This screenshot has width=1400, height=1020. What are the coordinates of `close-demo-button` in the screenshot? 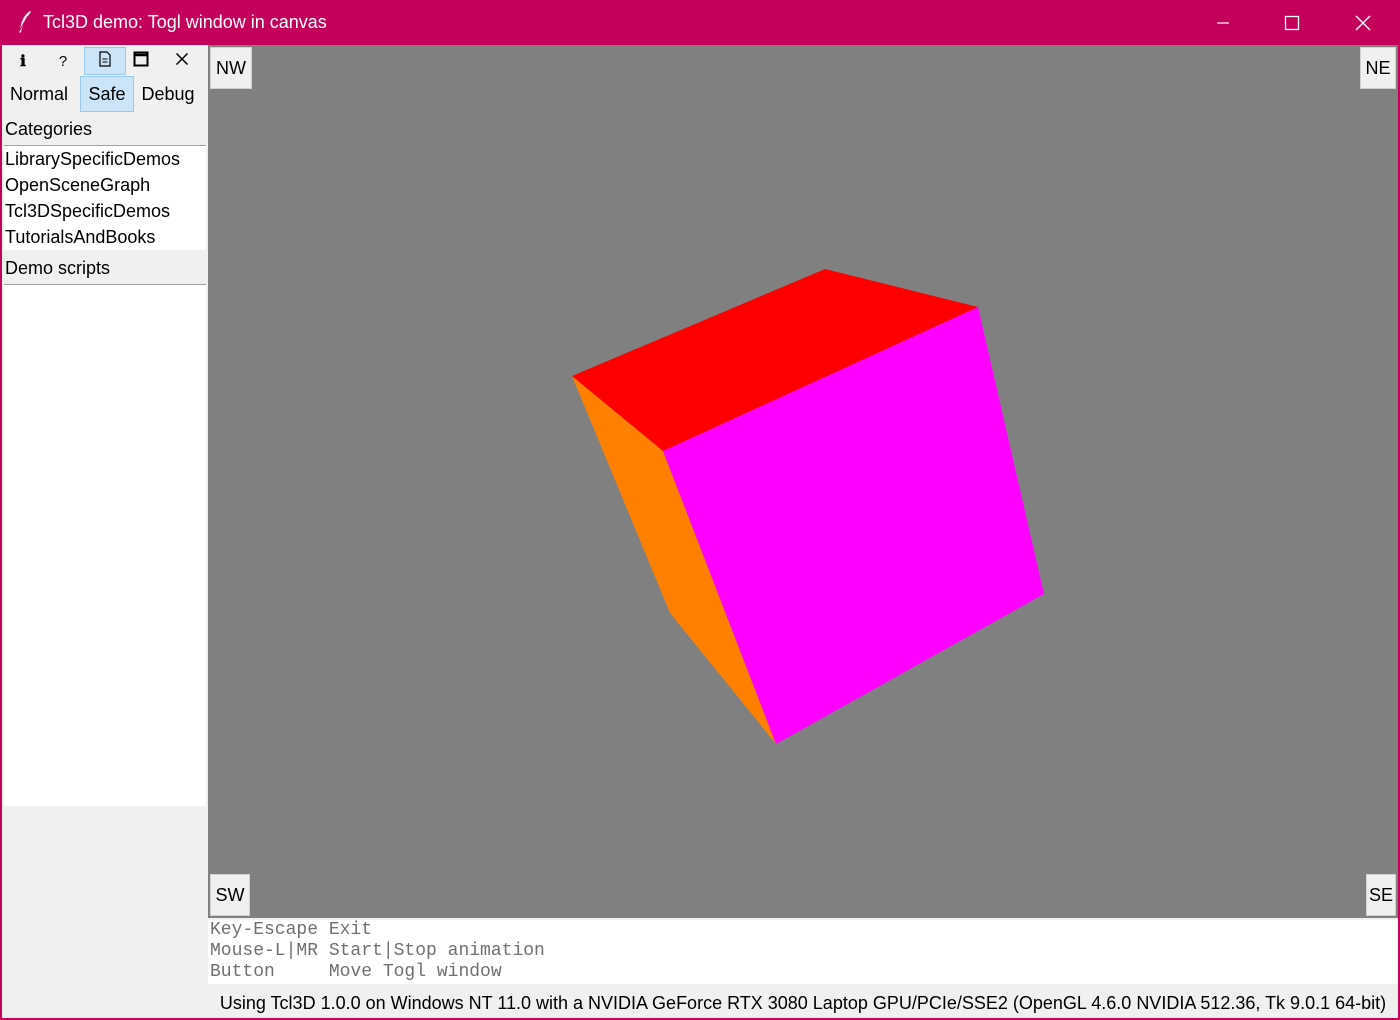 It's located at (182, 61).